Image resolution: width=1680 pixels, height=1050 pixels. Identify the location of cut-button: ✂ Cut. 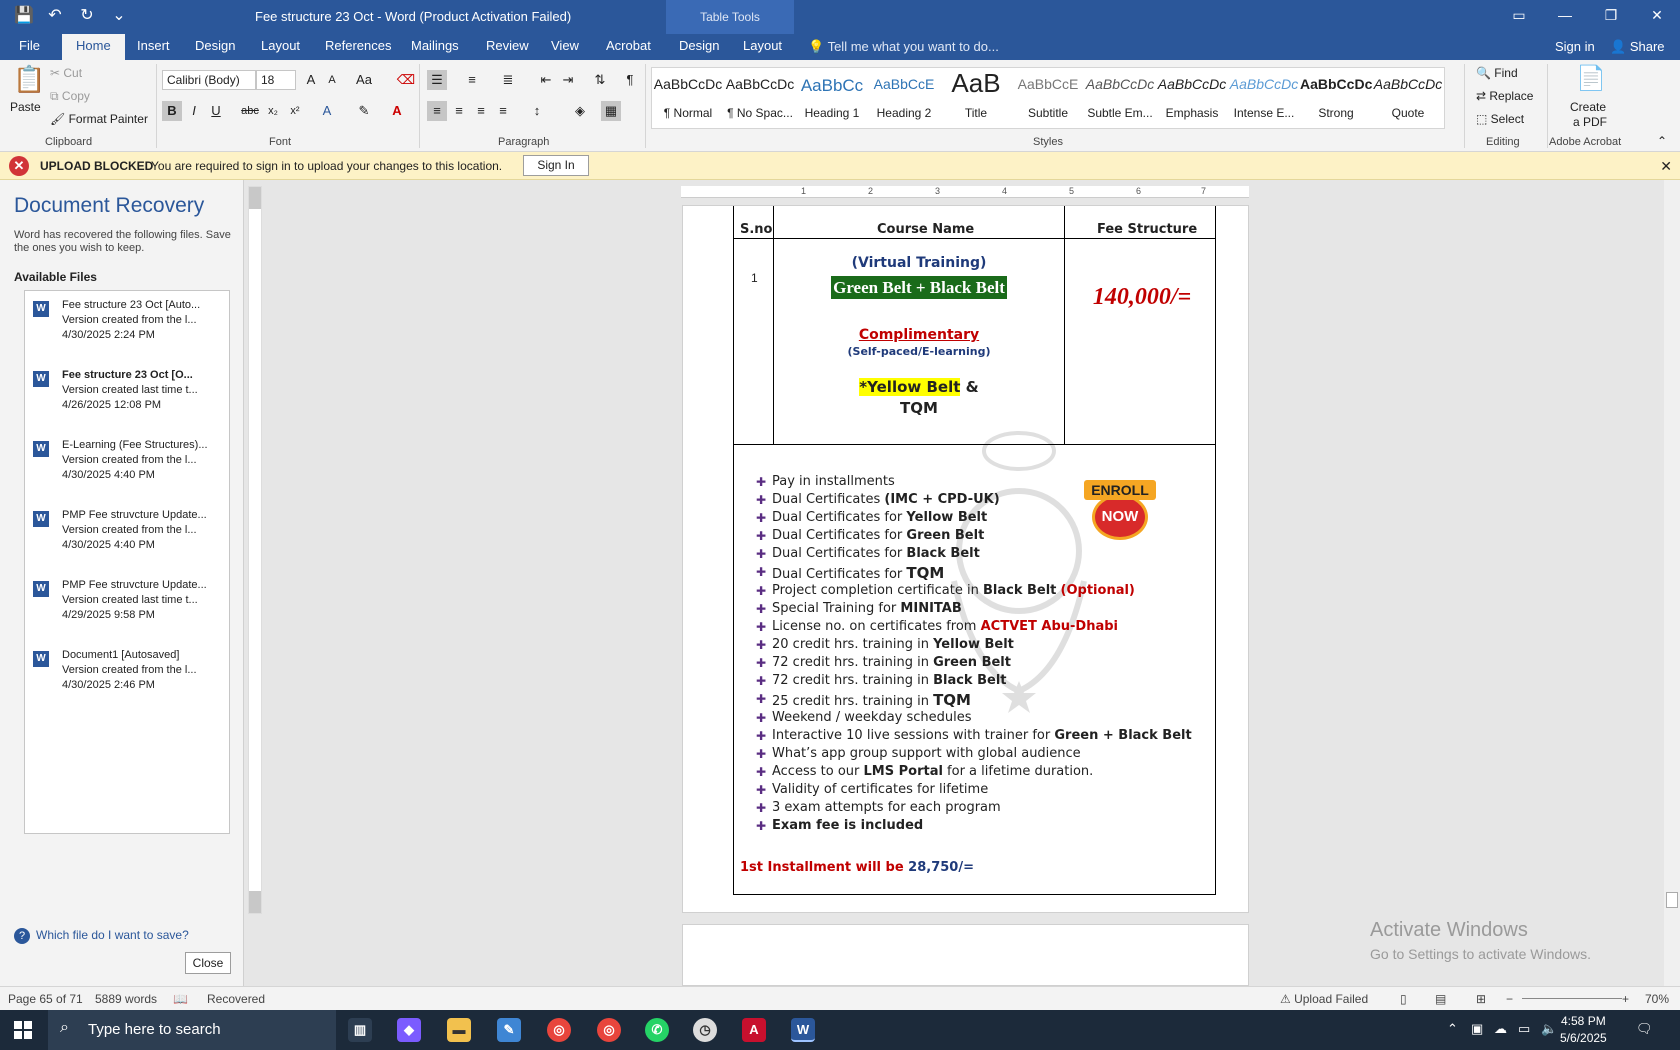
(66, 73).